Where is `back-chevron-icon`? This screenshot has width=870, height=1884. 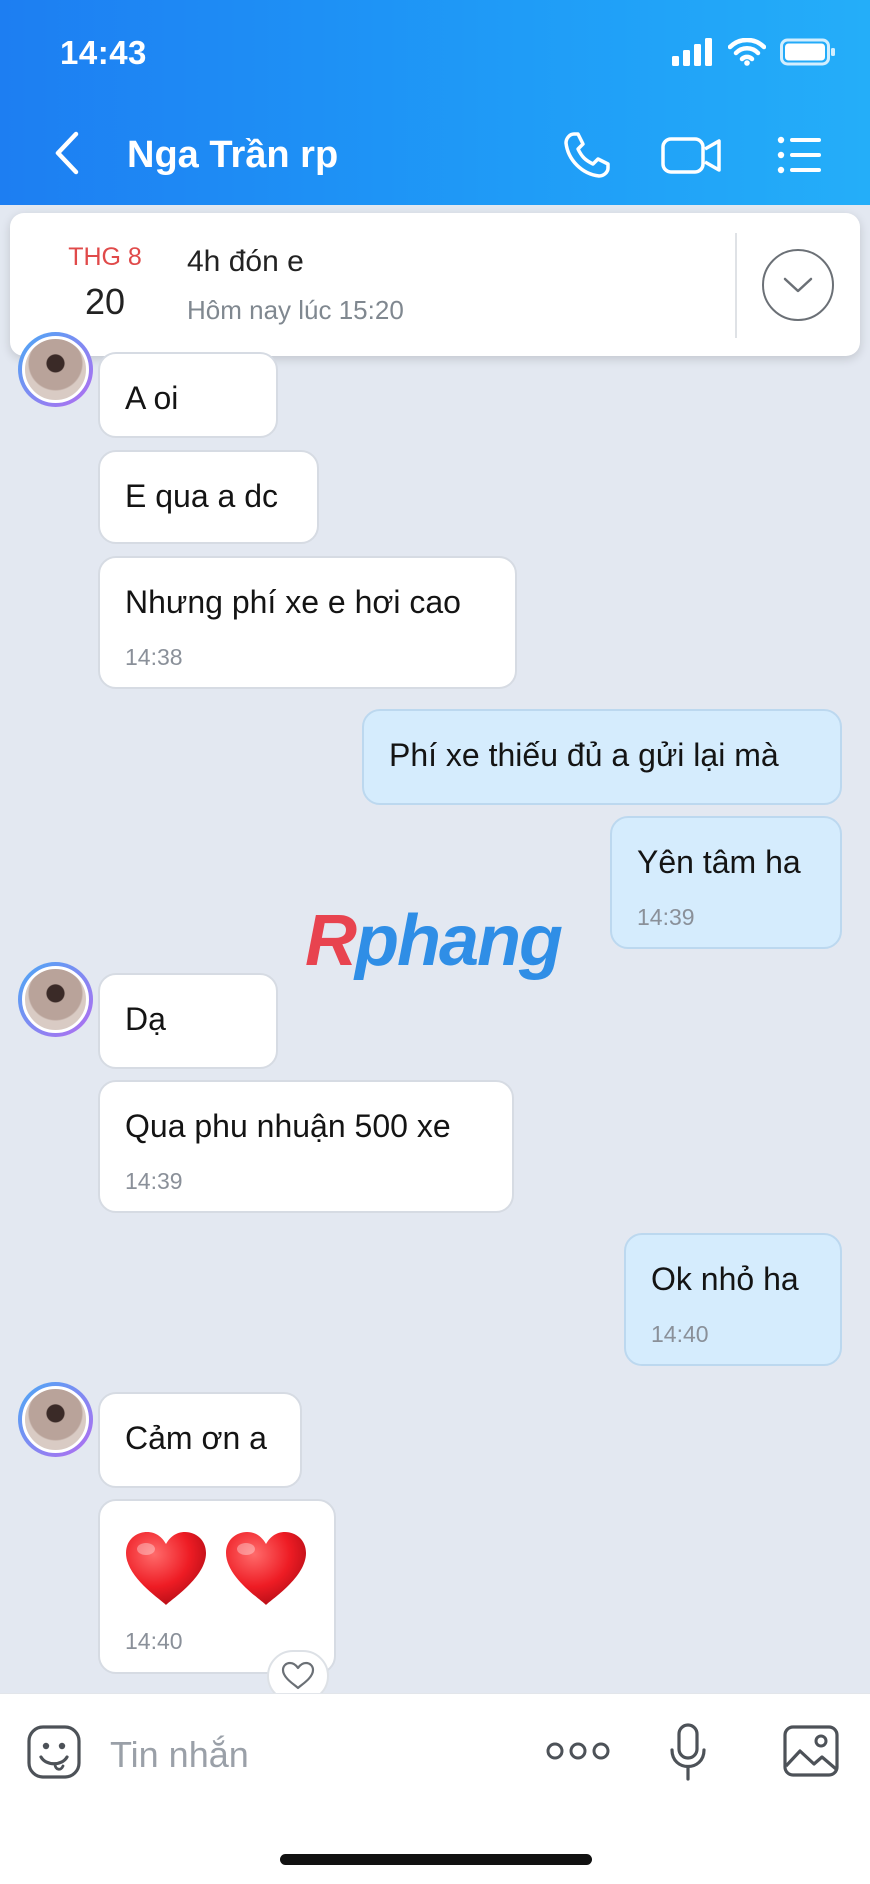
back-chevron-icon is located at coordinates (68, 153).